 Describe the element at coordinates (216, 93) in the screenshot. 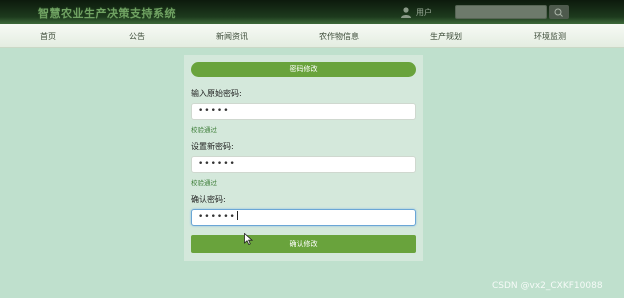

I see `old-password-label: 输入原始密码:` at that location.